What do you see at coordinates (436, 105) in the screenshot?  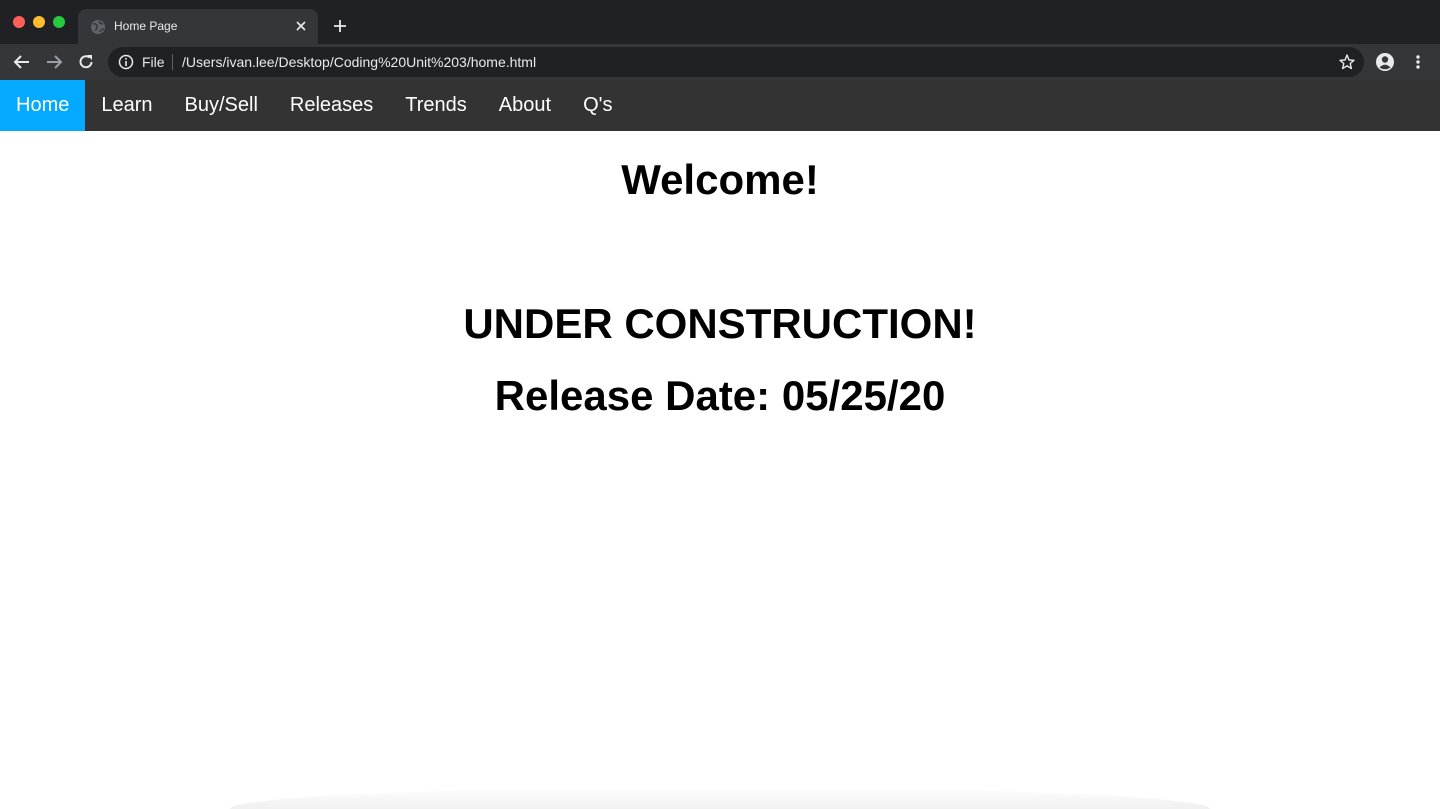 I see `nav-item-trends: Trends` at bounding box center [436, 105].